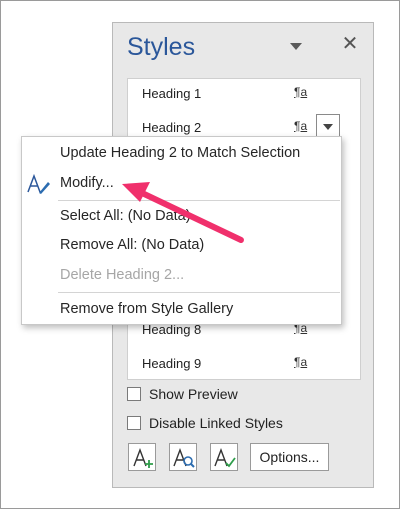  Describe the element at coordinates (161, 47) in the screenshot. I see `pane-title: Styles` at that location.